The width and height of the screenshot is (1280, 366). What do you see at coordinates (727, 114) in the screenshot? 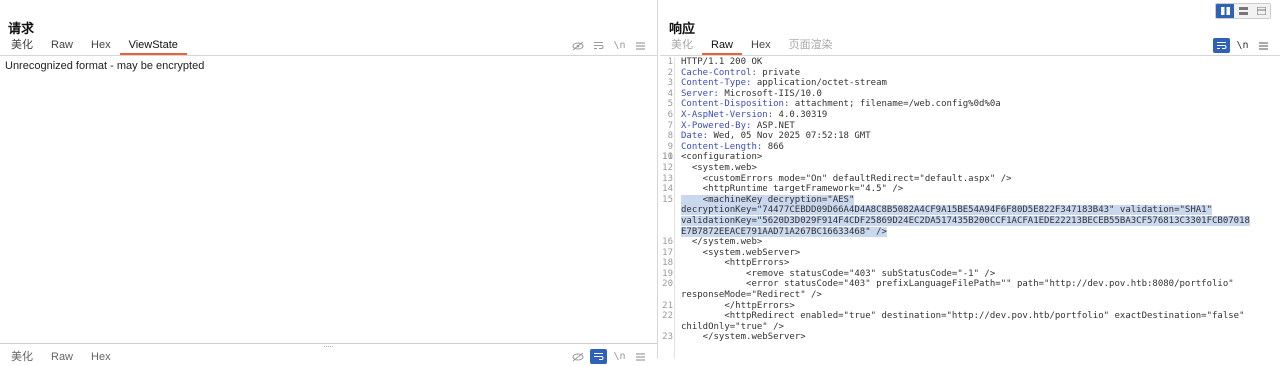
I see `header-name: X-AspNet-Version:` at bounding box center [727, 114].